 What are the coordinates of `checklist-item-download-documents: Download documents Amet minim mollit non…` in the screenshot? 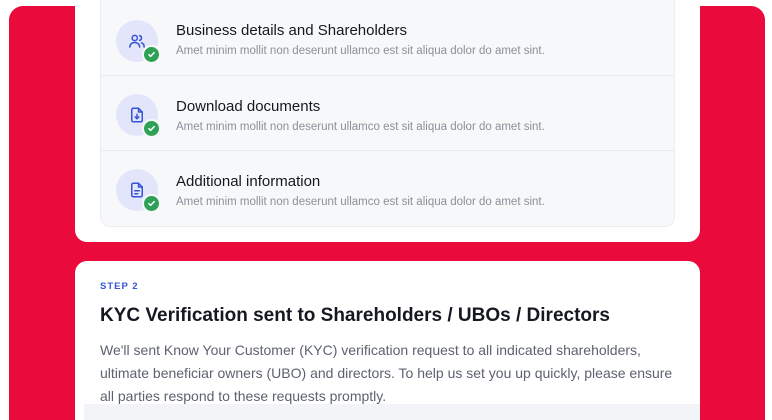 It's located at (387, 113).